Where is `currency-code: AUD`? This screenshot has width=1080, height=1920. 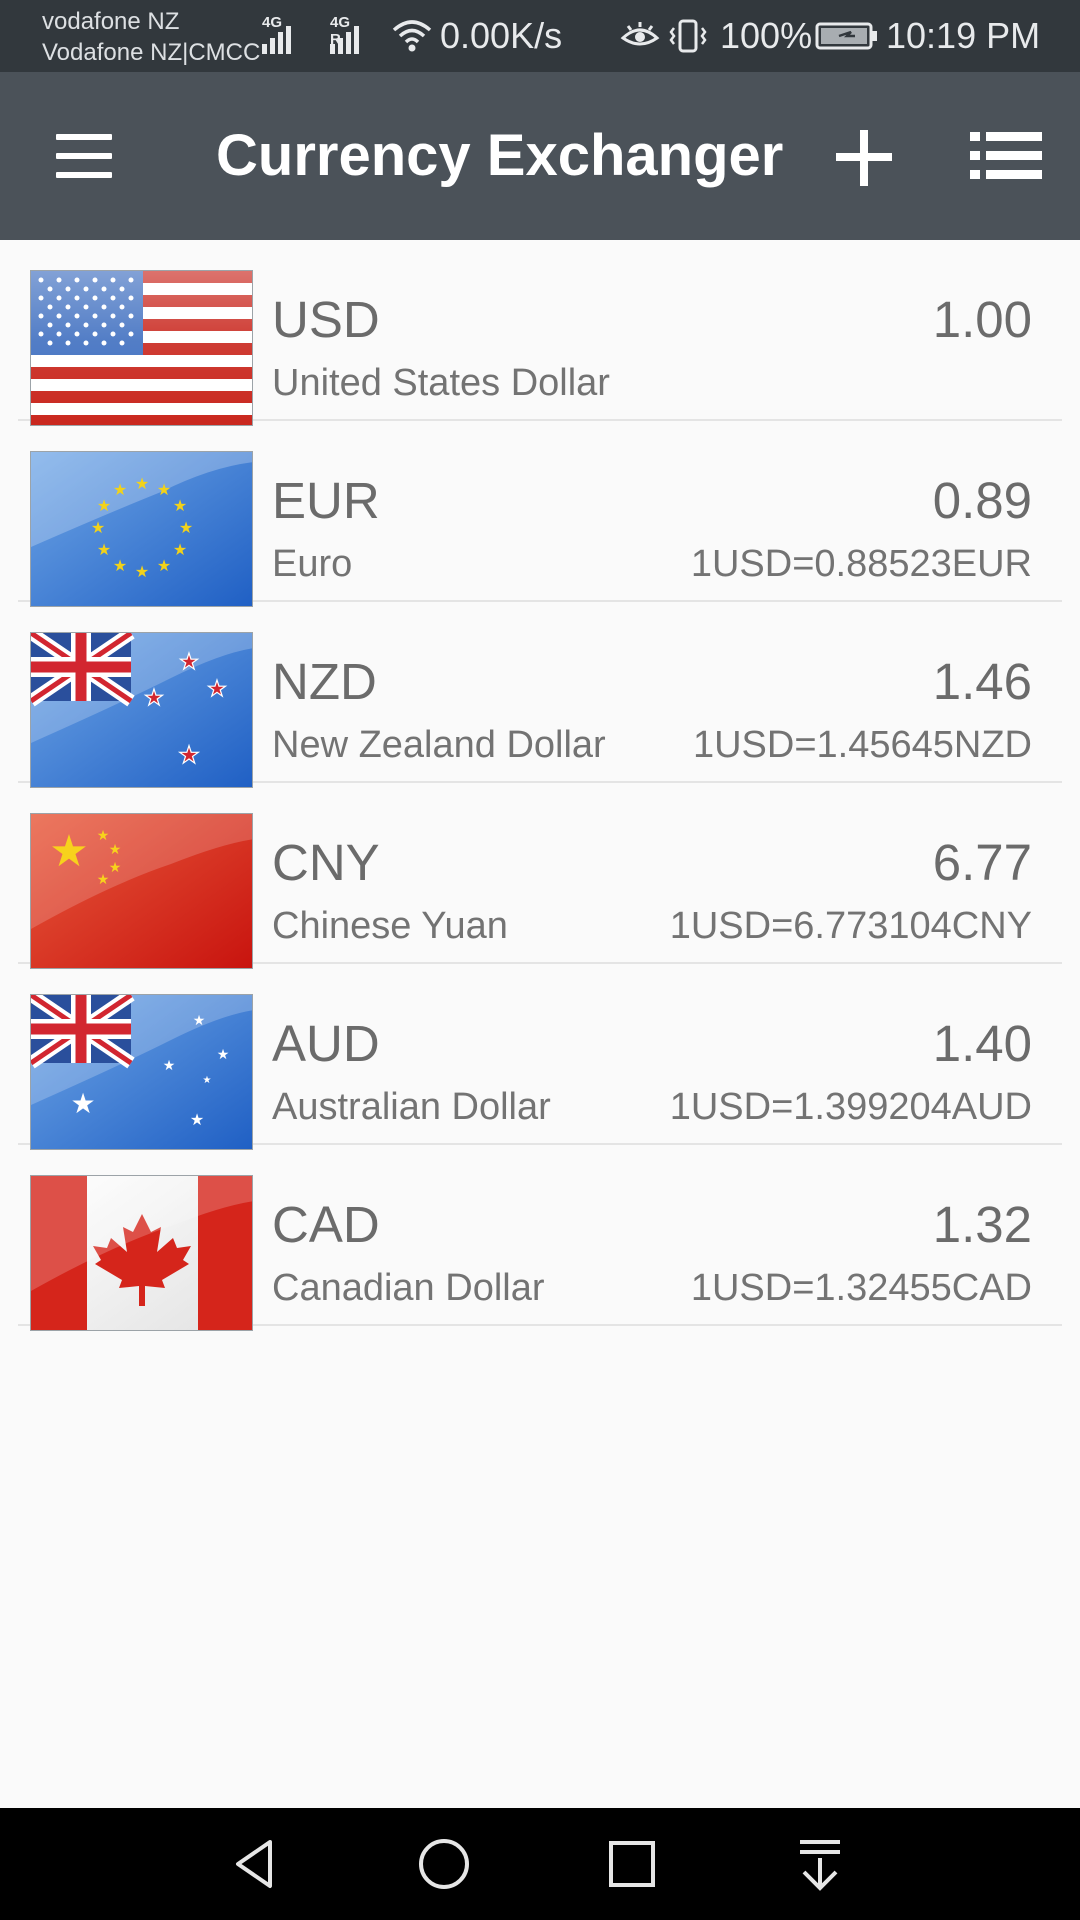 currency-code: AUD is located at coordinates (326, 1043).